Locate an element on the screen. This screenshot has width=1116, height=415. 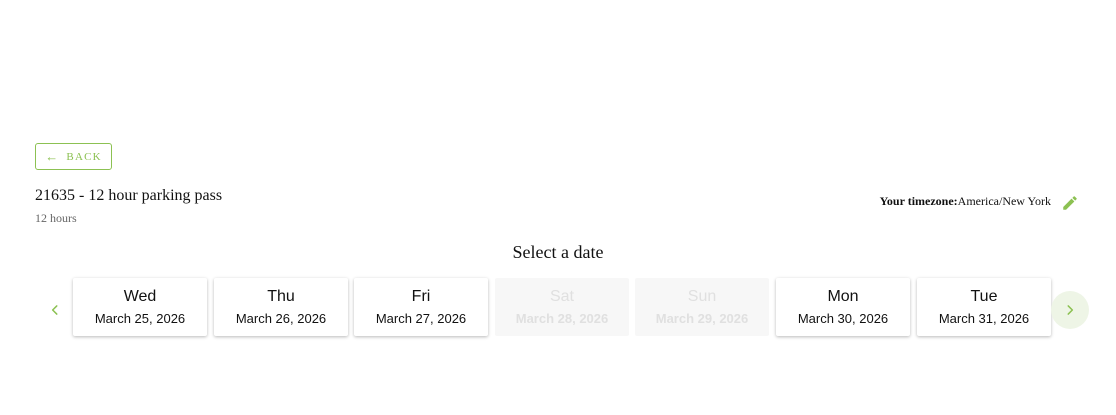
date-card-date: March 30, 2026 is located at coordinates (843, 318).